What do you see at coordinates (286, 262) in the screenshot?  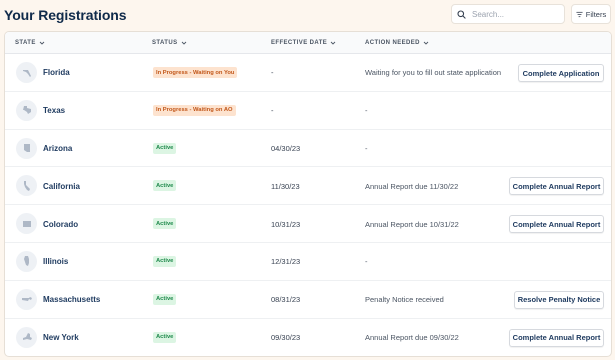 I see `effective-date: 12/31/23` at bounding box center [286, 262].